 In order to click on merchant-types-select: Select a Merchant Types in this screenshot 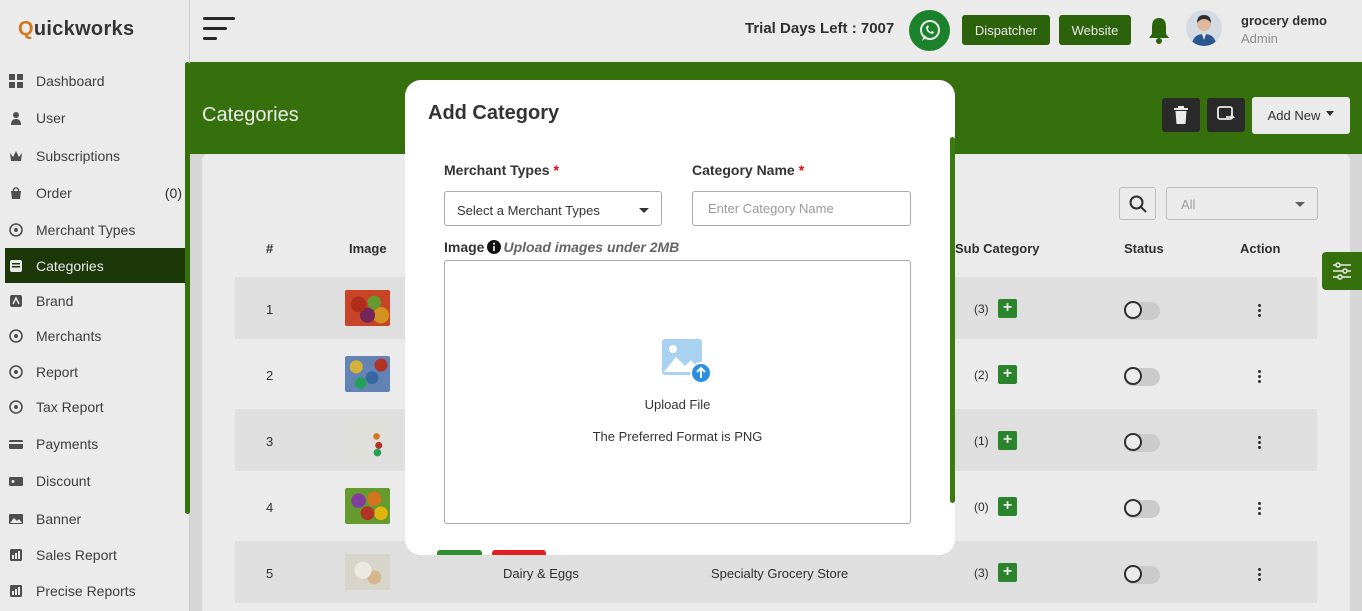, I will do `click(553, 208)`.